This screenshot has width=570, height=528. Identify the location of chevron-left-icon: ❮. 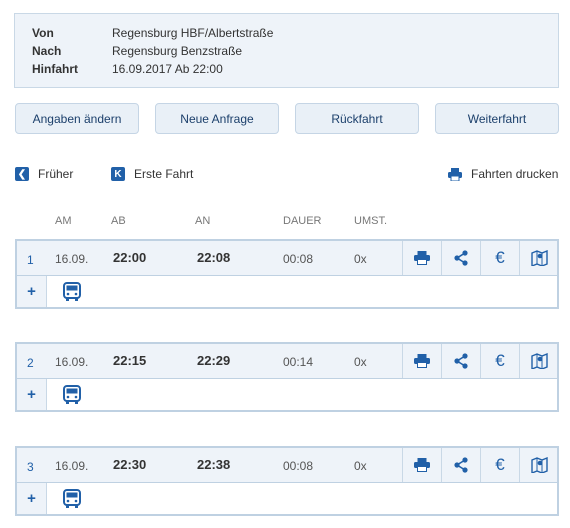
(22, 174).